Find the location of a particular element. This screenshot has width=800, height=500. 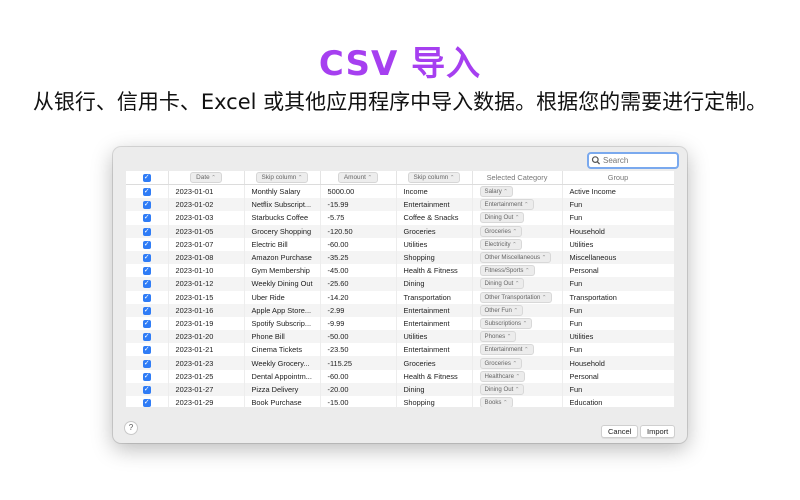

cell-amount: -15.00 is located at coordinates (358, 401).